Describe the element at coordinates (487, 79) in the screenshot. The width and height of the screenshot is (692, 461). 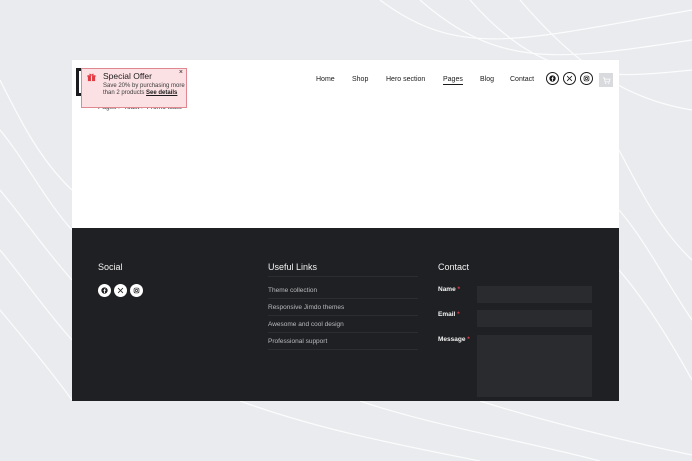
I see `nav-blog: Blog` at that location.